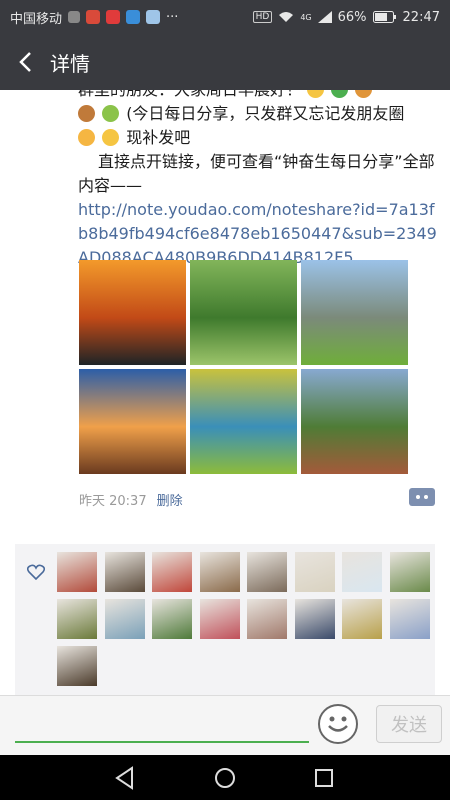  What do you see at coordinates (93, 17) in the screenshot?
I see `mail-app-icon` at bounding box center [93, 17].